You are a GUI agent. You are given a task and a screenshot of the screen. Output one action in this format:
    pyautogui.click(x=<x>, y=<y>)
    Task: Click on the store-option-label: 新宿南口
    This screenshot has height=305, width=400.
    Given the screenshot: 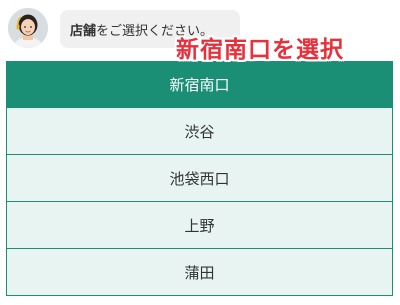 What is the action you would take?
    pyautogui.click(x=199, y=85)
    